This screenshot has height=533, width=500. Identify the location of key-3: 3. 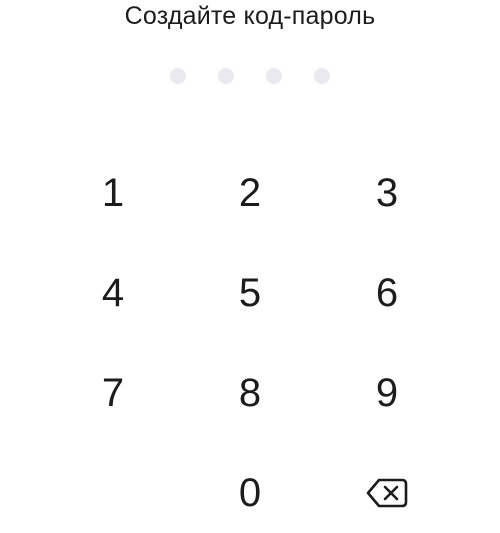
(387, 193).